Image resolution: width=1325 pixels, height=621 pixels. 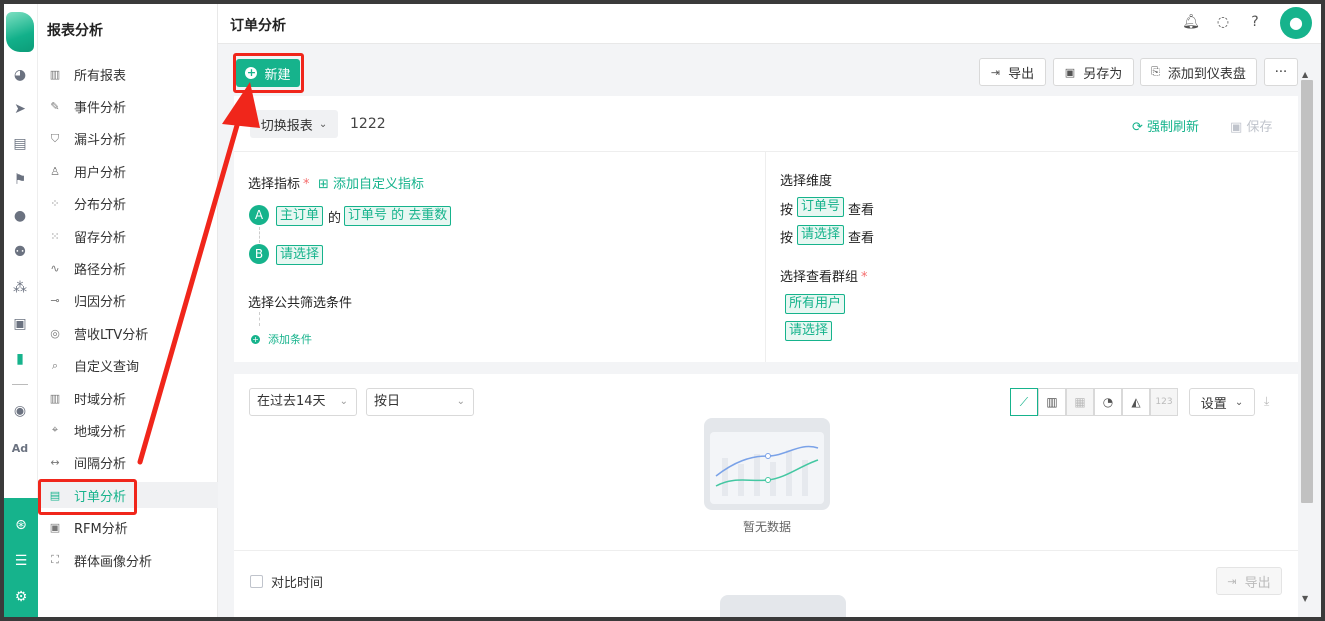 What do you see at coordinates (21, 597) in the screenshot?
I see `gear-icon: ⚙` at bounding box center [21, 597].